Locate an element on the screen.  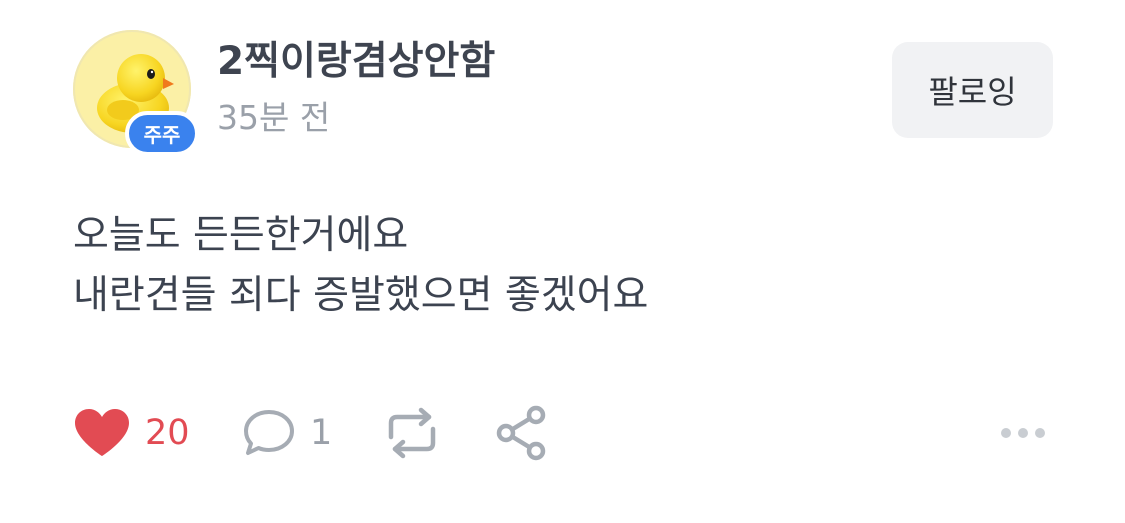
action-bar: 20 1 is located at coordinates (568, 433).